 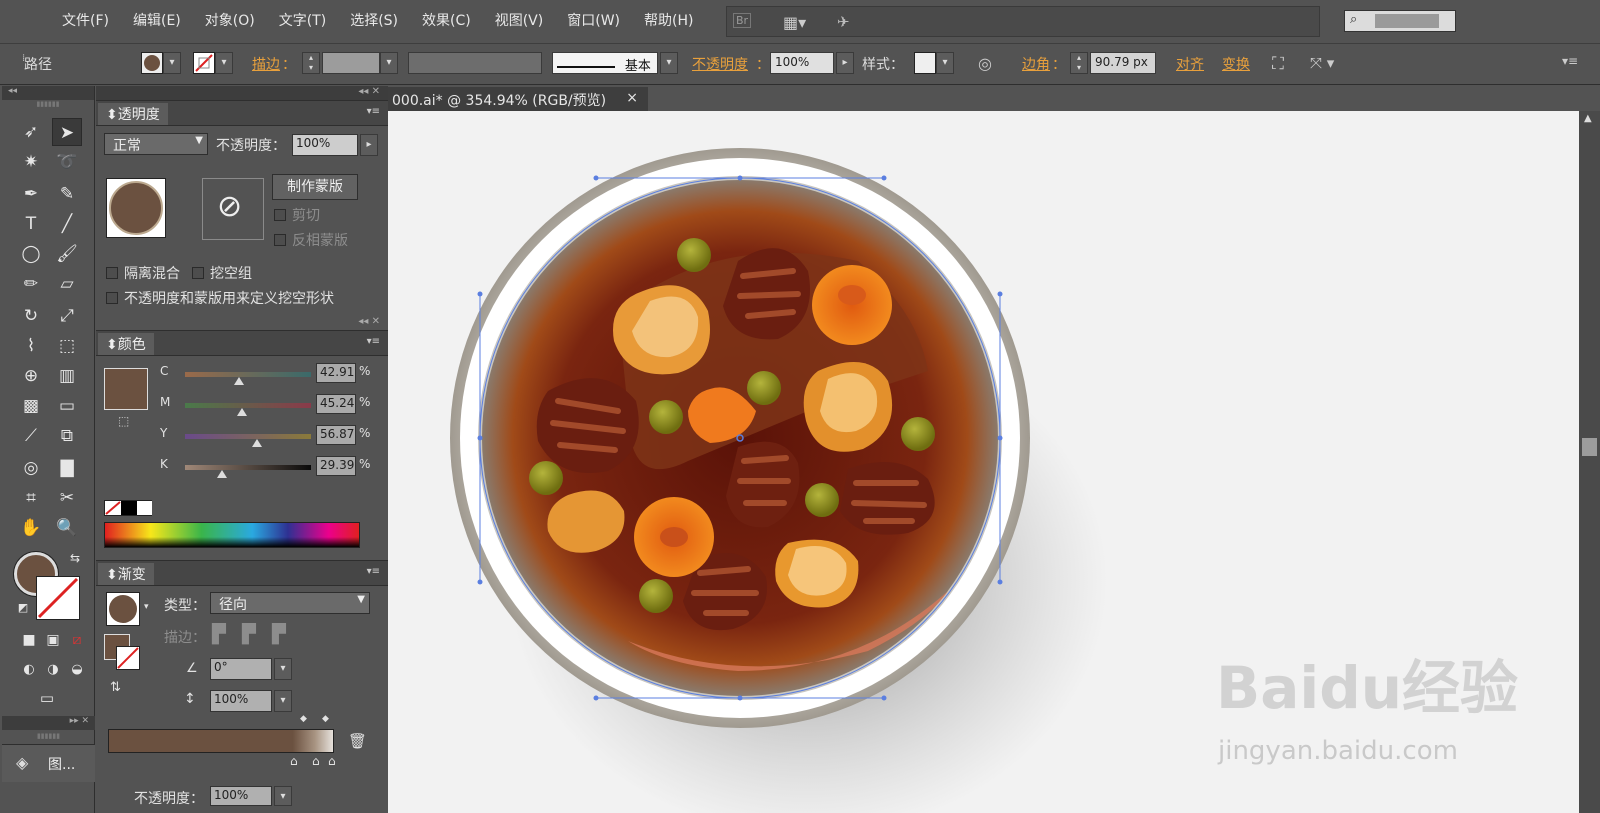 I want to click on stroke-swatch, so click(x=204, y=63).